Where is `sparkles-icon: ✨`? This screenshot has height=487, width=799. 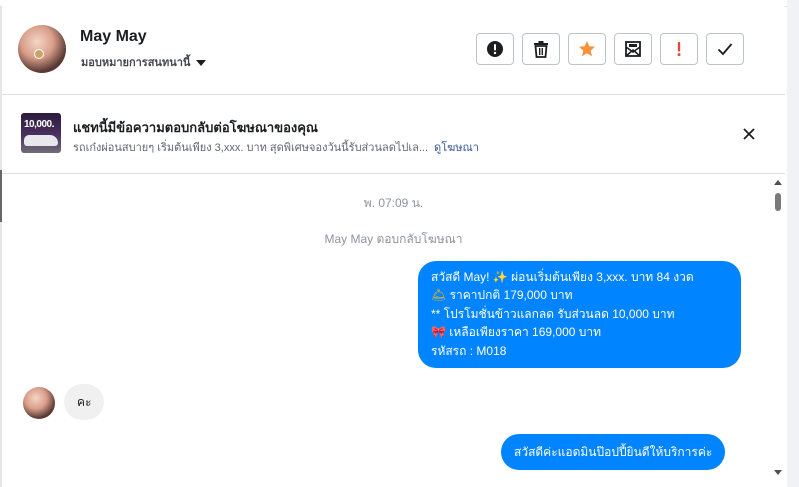 sparkles-icon: ✨ is located at coordinates (500, 277).